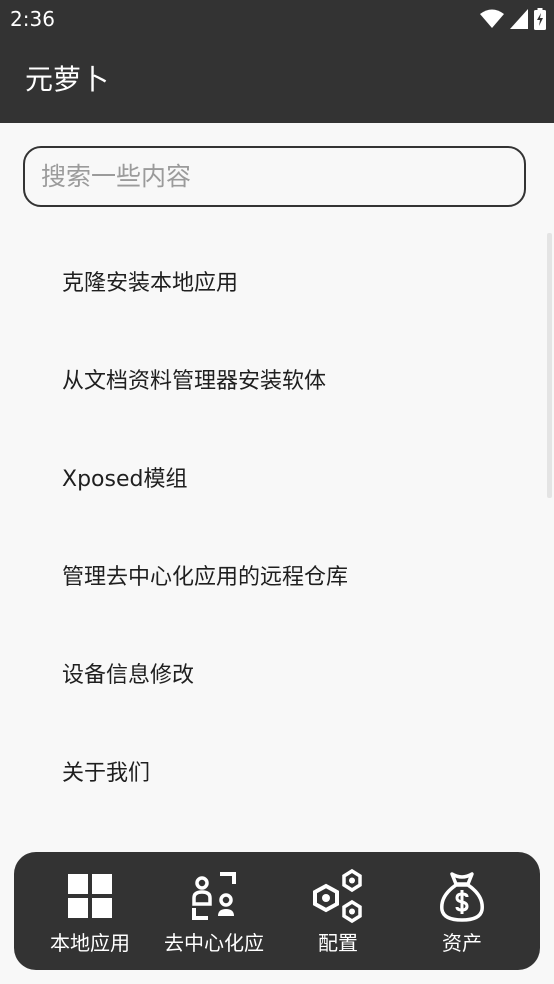  I want to click on nav-item-decentralized-apps: 去中心化应, so click(214, 911).